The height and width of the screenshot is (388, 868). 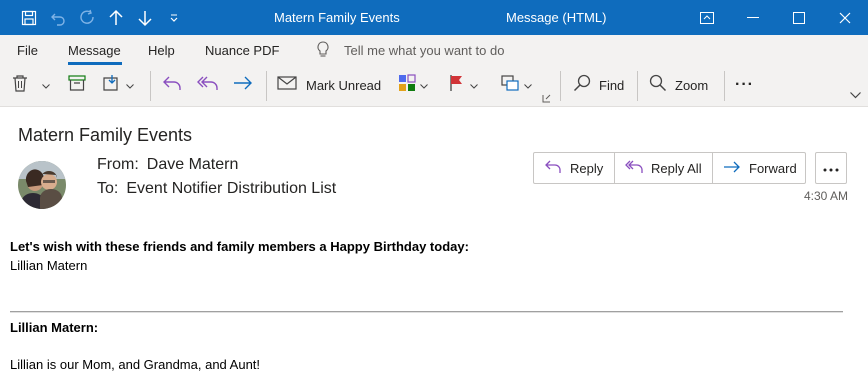 I want to click on ribbon-forward-button, so click(x=243, y=85).